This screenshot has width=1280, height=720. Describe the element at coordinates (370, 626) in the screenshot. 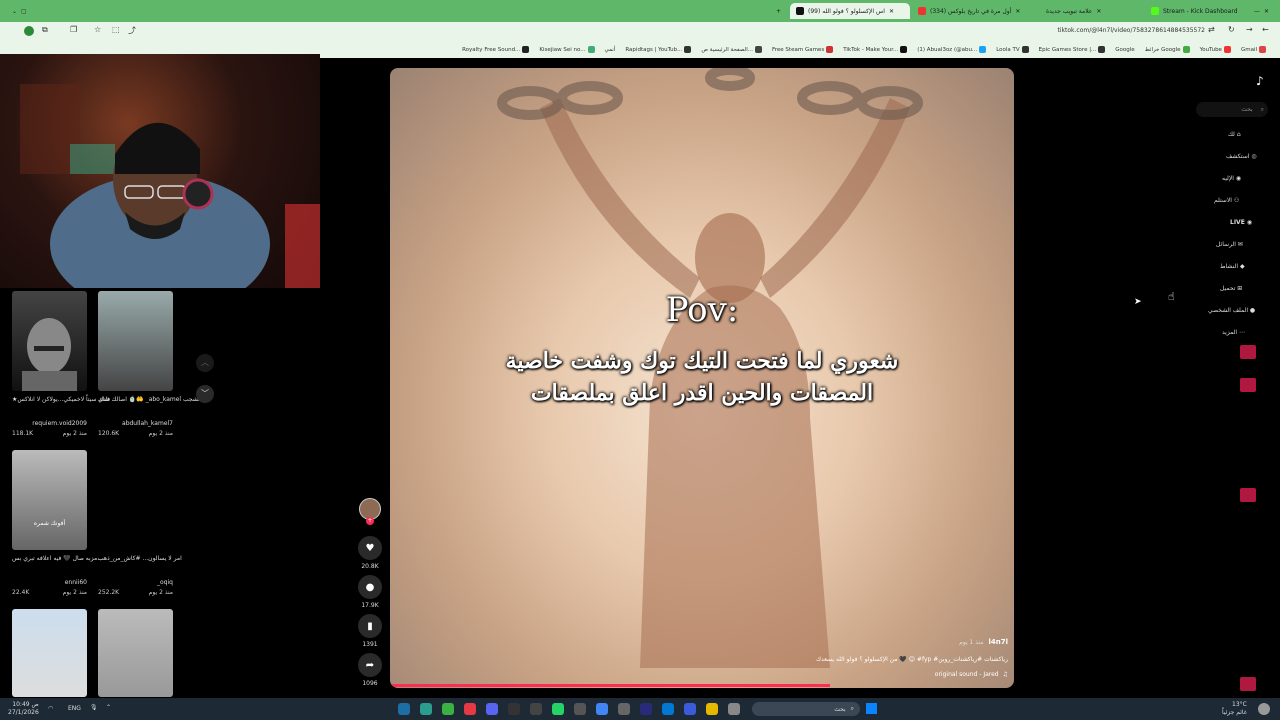

I see `save-button: ▮` at that location.